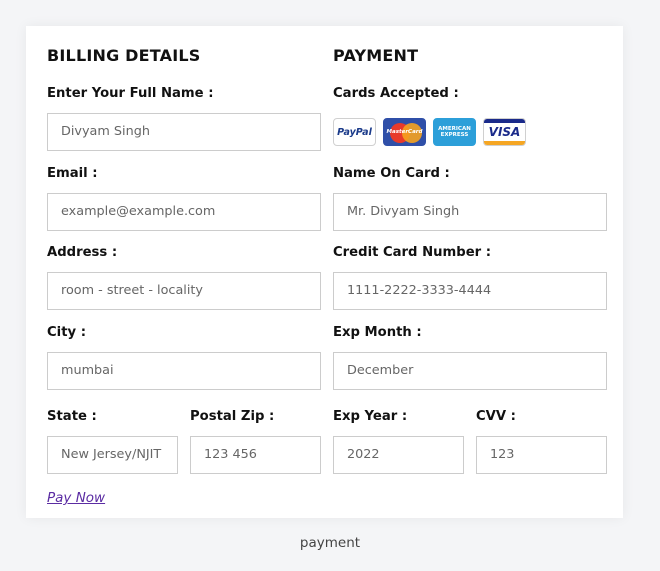 The image size is (660, 571). What do you see at coordinates (124, 55) in the screenshot?
I see `billing-title: BILLING DETAILS` at bounding box center [124, 55].